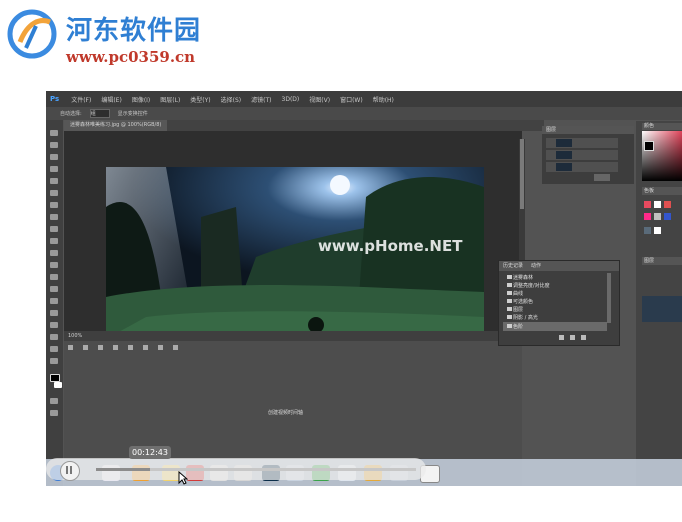 This screenshot has height=522, width=682. Describe the element at coordinates (662, 309) in the screenshot. I see `side-layer-thumbnail` at that location.